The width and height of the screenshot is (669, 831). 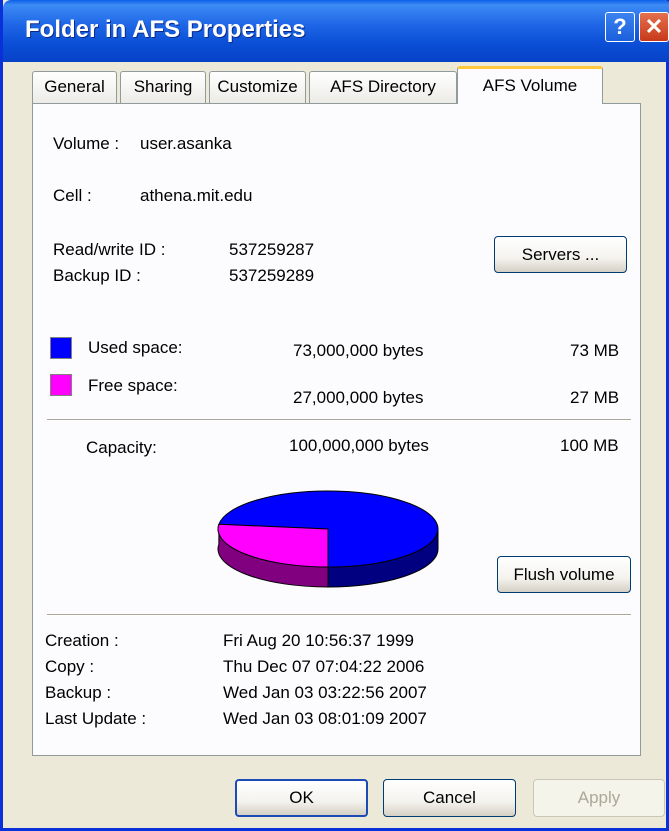 I want to click on space-pie-chart, so click(x=328, y=539).